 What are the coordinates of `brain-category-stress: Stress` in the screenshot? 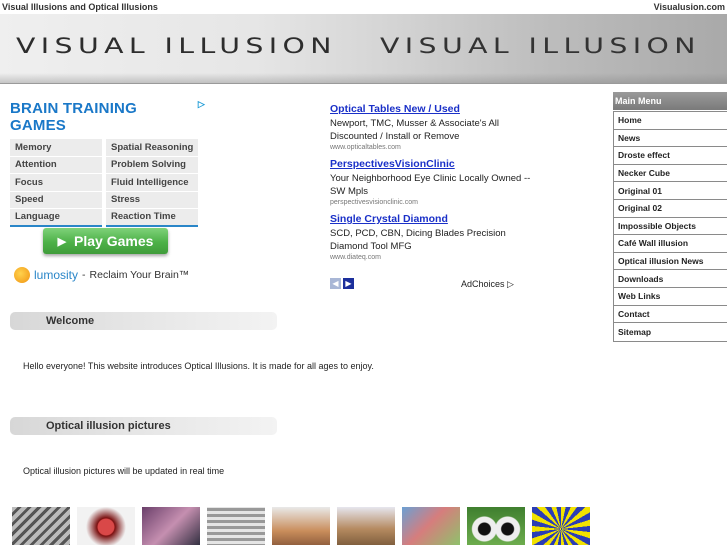 It's located at (152, 200).